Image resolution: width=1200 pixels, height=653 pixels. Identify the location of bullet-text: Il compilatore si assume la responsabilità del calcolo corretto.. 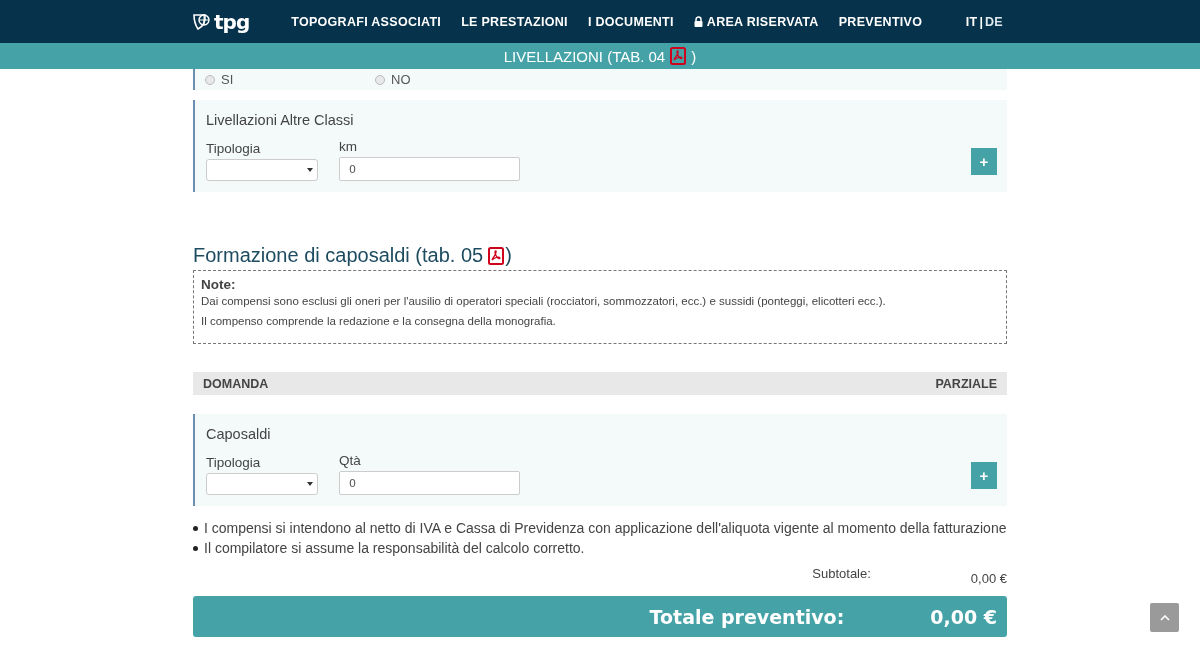
(394, 548).